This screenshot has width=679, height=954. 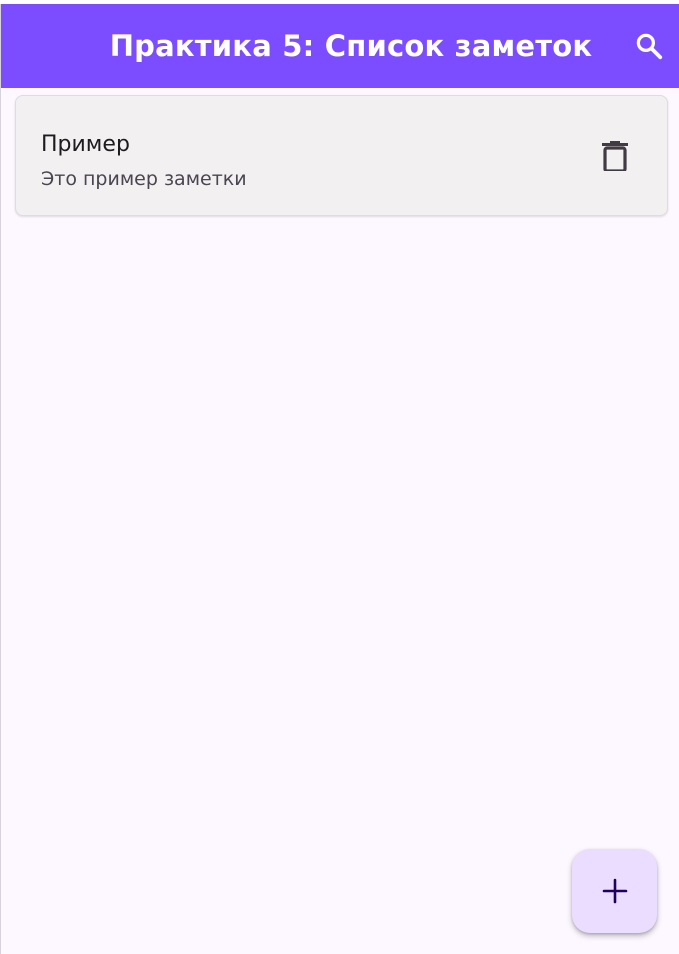 I want to click on note-text: Это пример заметки, so click(x=144, y=179).